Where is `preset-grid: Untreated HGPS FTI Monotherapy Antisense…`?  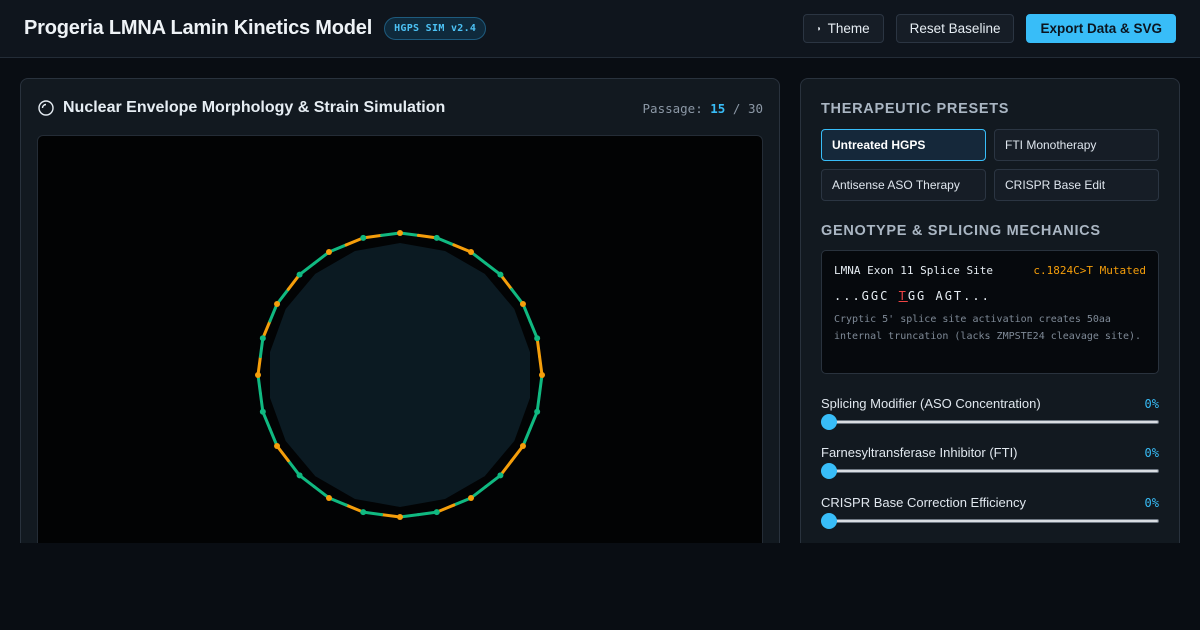 preset-grid: Untreated HGPS FTI Monotherapy Antisense… is located at coordinates (990, 165).